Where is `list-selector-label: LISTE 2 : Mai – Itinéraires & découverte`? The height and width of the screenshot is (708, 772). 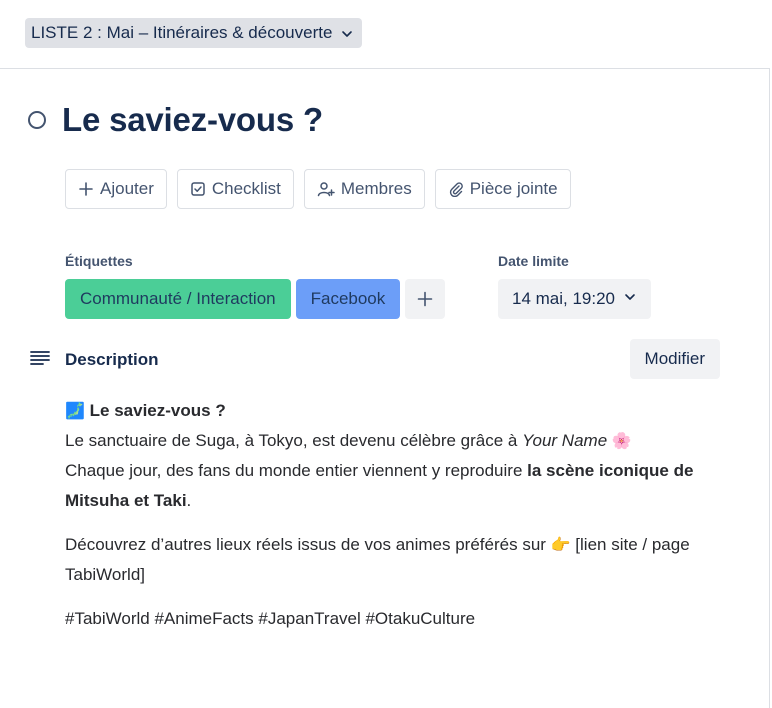 list-selector-label: LISTE 2 : Mai – Itinéraires & découverte is located at coordinates (182, 32).